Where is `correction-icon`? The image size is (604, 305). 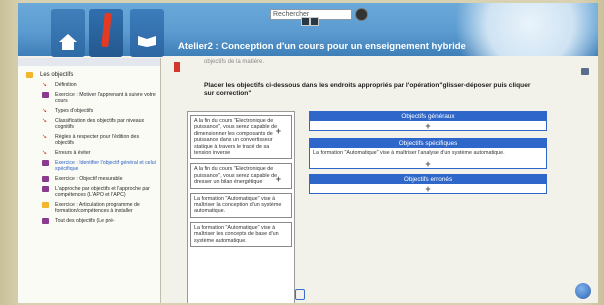 correction-icon is located at coordinates (300, 294).